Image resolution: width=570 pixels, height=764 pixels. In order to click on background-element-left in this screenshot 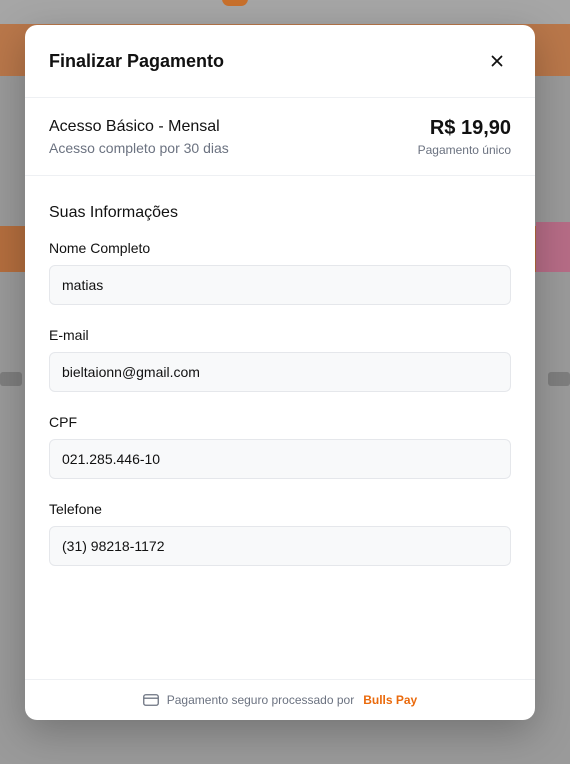, I will do `click(11, 379)`.